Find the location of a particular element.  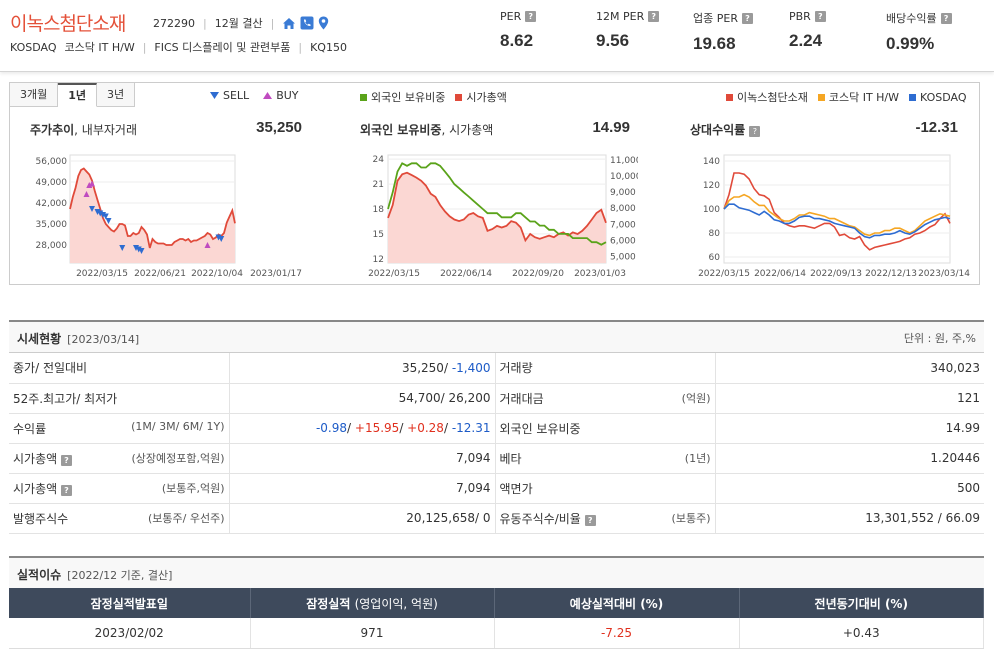

header-info-row: 272290 | 12월 결산 | is located at coordinates (241, 23).